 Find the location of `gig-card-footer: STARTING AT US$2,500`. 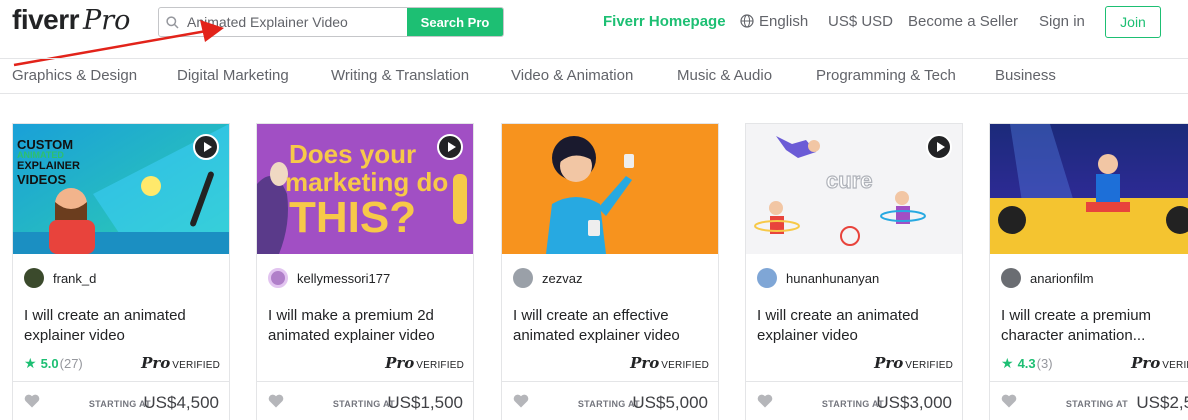

gig-card-footer: STARTING AT US$2,500 is located at coordinates (1089, 400).